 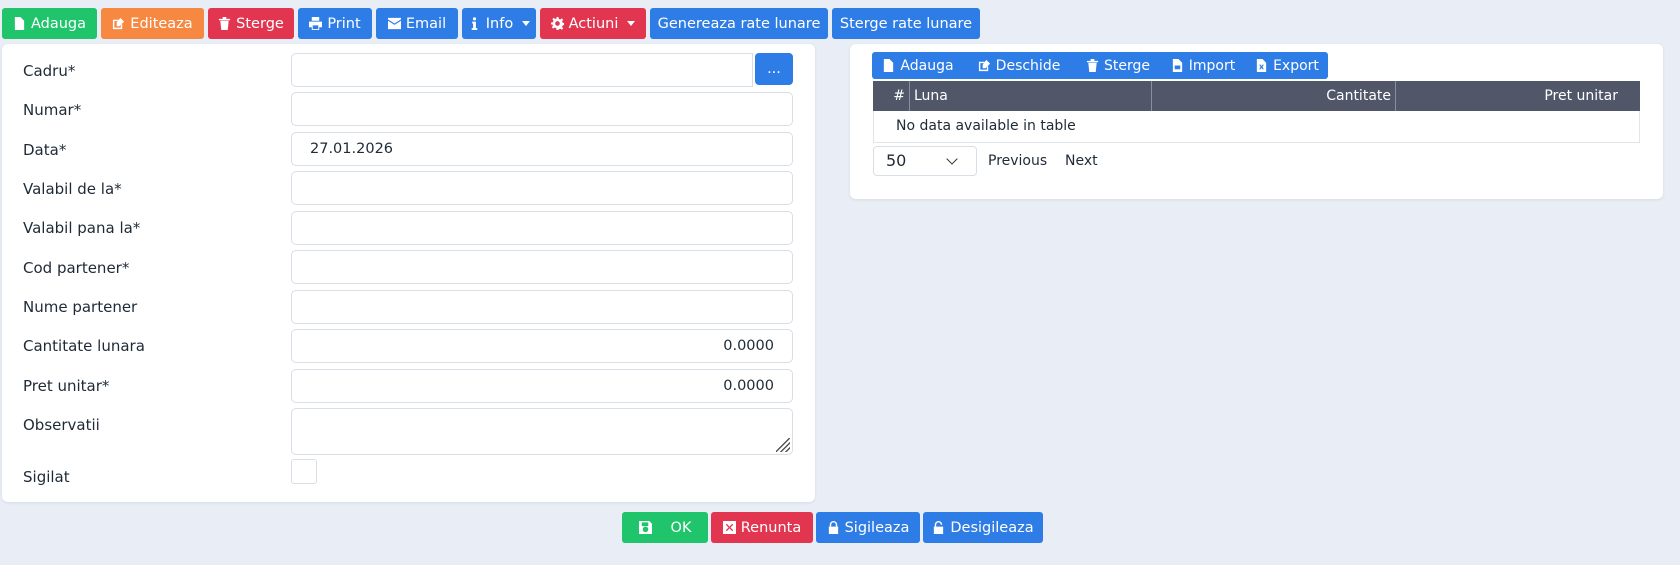 I want to click on seal-button: Sigileaza, so click(x=868, y=527).